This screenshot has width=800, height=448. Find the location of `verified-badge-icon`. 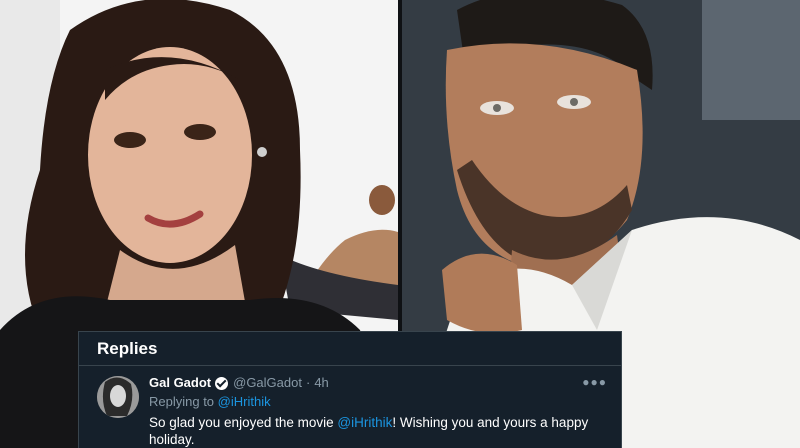

verified-badge-icon is located at coordinates (222, 383).